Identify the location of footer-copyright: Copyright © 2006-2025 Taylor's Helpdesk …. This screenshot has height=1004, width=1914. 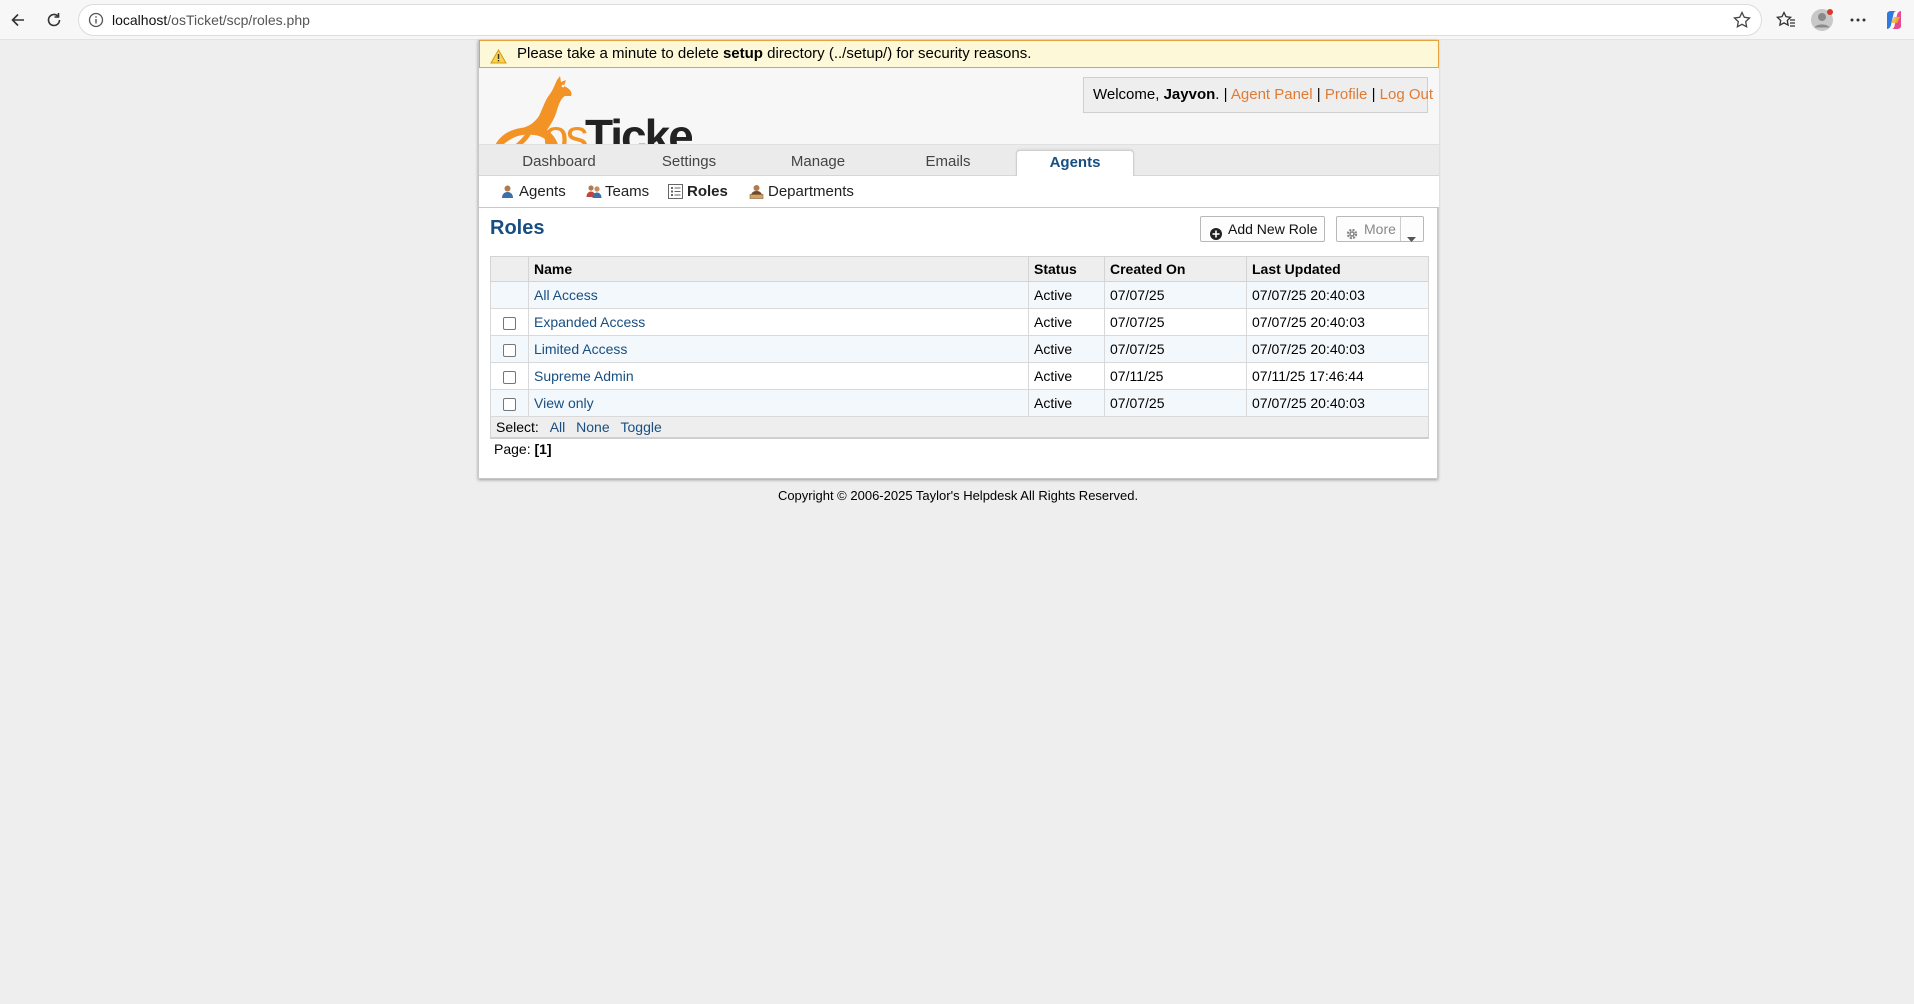
(958, 495).